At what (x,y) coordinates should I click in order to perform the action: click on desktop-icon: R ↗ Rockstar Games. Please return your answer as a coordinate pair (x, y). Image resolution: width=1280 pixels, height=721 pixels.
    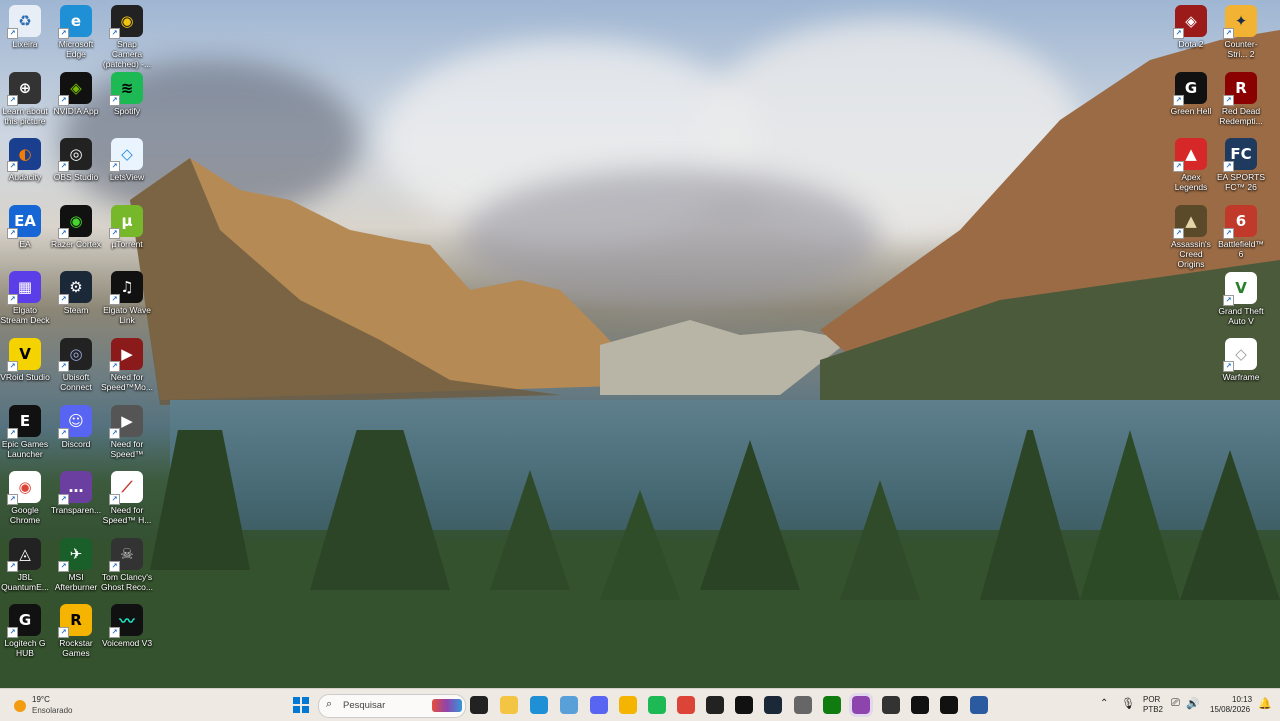
    Looking at the image, I should click on (76, 629).